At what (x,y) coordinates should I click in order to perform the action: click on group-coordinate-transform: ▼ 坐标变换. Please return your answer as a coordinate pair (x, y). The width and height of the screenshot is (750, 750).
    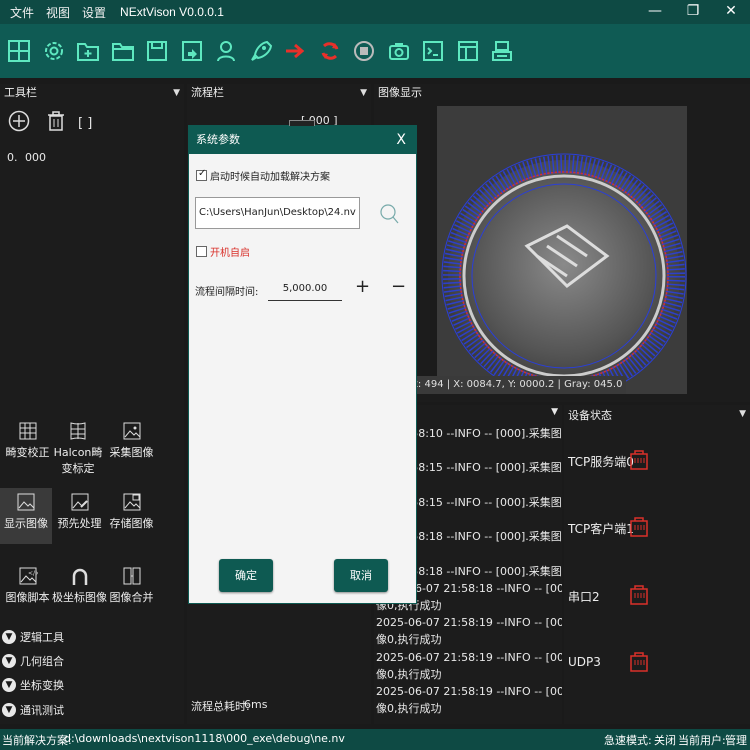
    Looking at the image, I should click on (33, 685).